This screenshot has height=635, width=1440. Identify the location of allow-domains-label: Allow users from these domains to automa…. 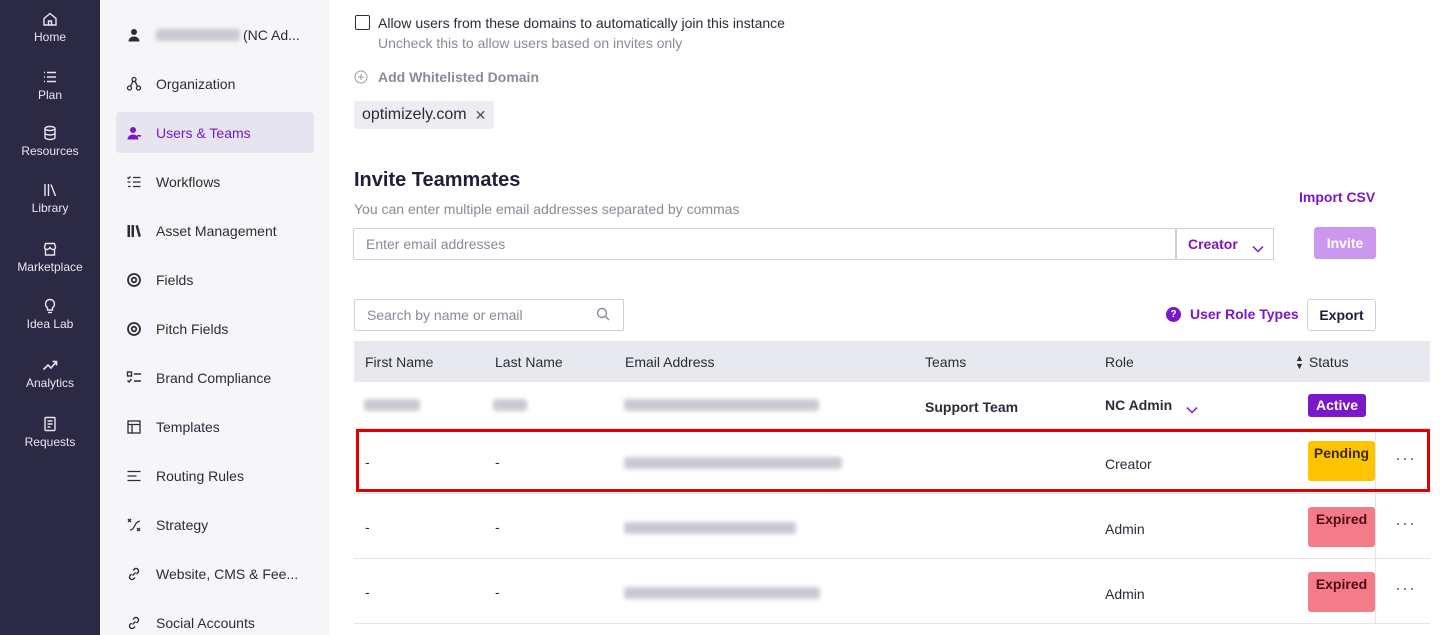
(581, 23).